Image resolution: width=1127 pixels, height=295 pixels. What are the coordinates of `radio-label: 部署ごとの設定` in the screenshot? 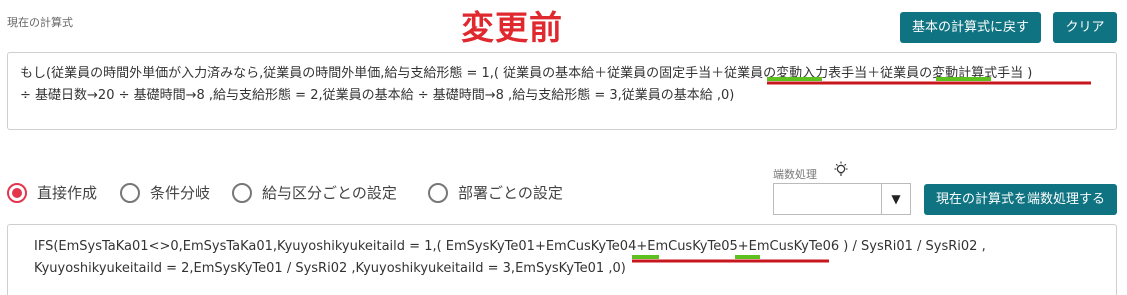 It's located at (510, 193).